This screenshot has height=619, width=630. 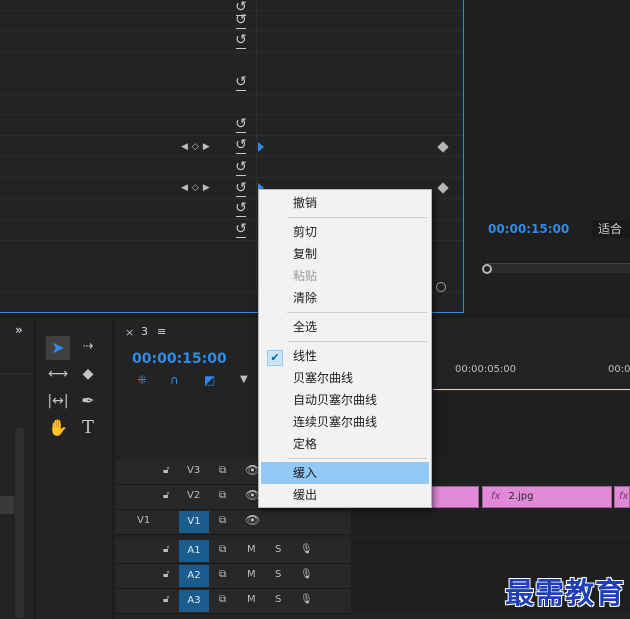 I want to click on hand-tool-icon: ✋, so click(x=58, y=428).